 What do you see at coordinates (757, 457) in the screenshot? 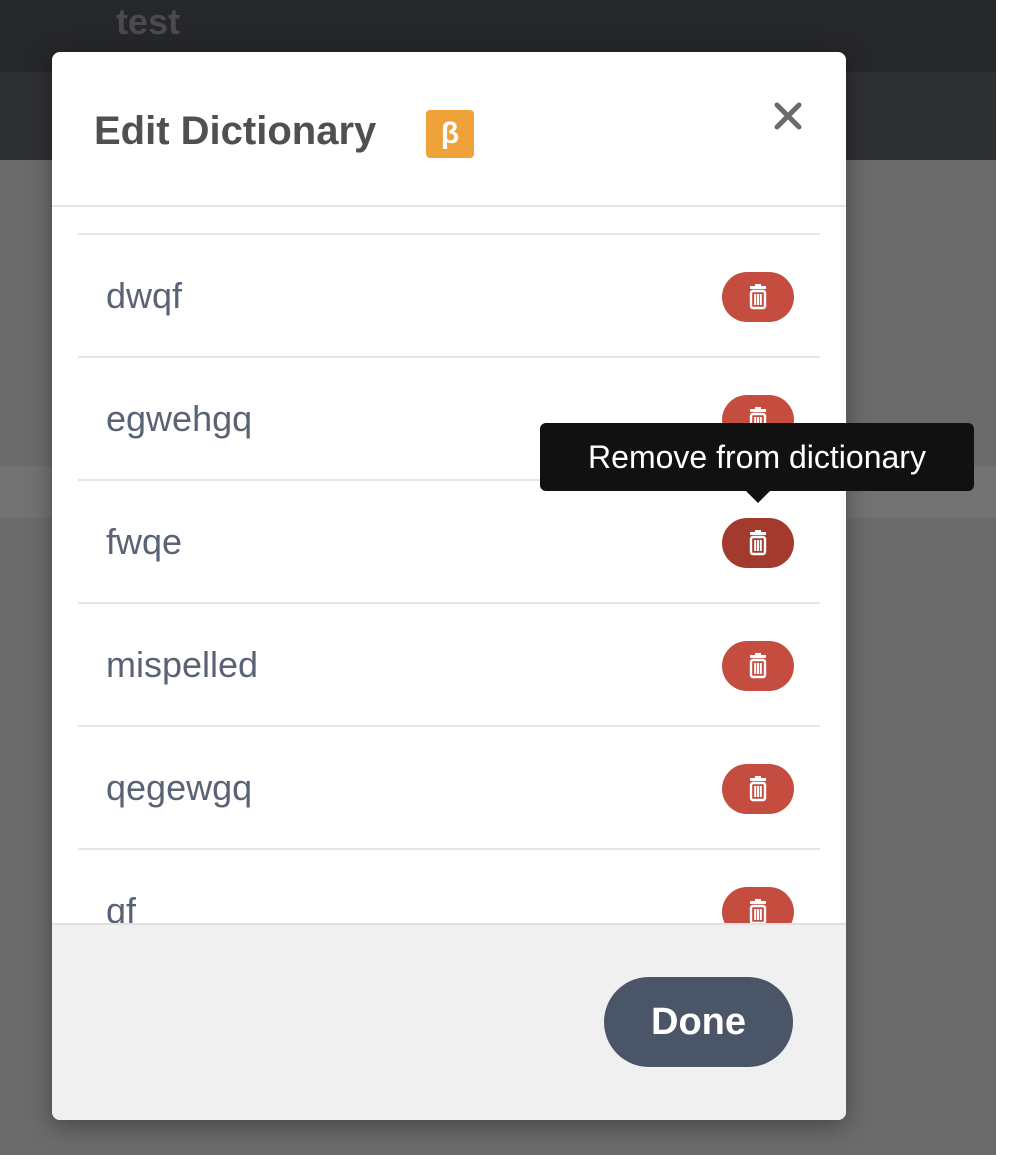
I see `remove-tooltip: Remove from dictionary` at bounding box center [757, 457].